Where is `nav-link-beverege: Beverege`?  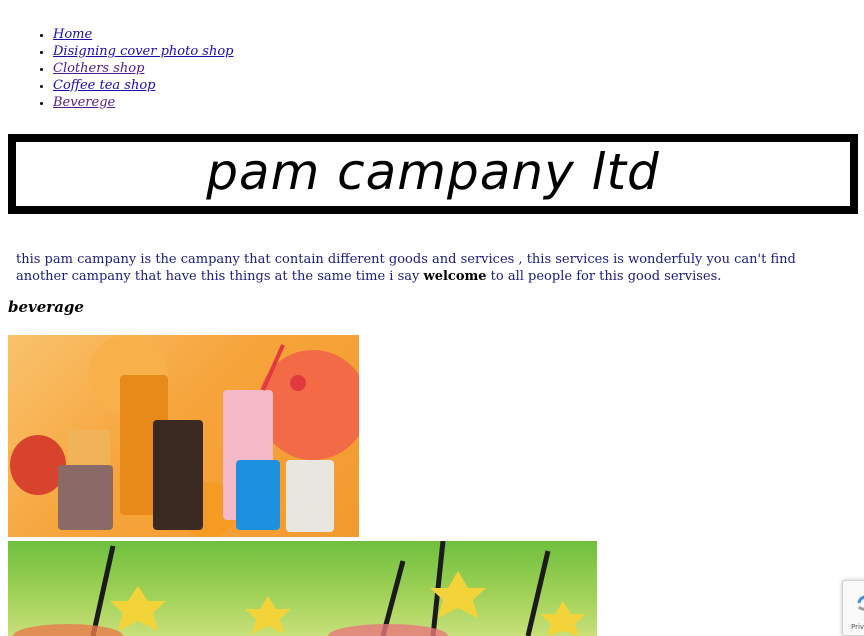
nav-link-beverege: Beverege is located at coordinates (84, 102).